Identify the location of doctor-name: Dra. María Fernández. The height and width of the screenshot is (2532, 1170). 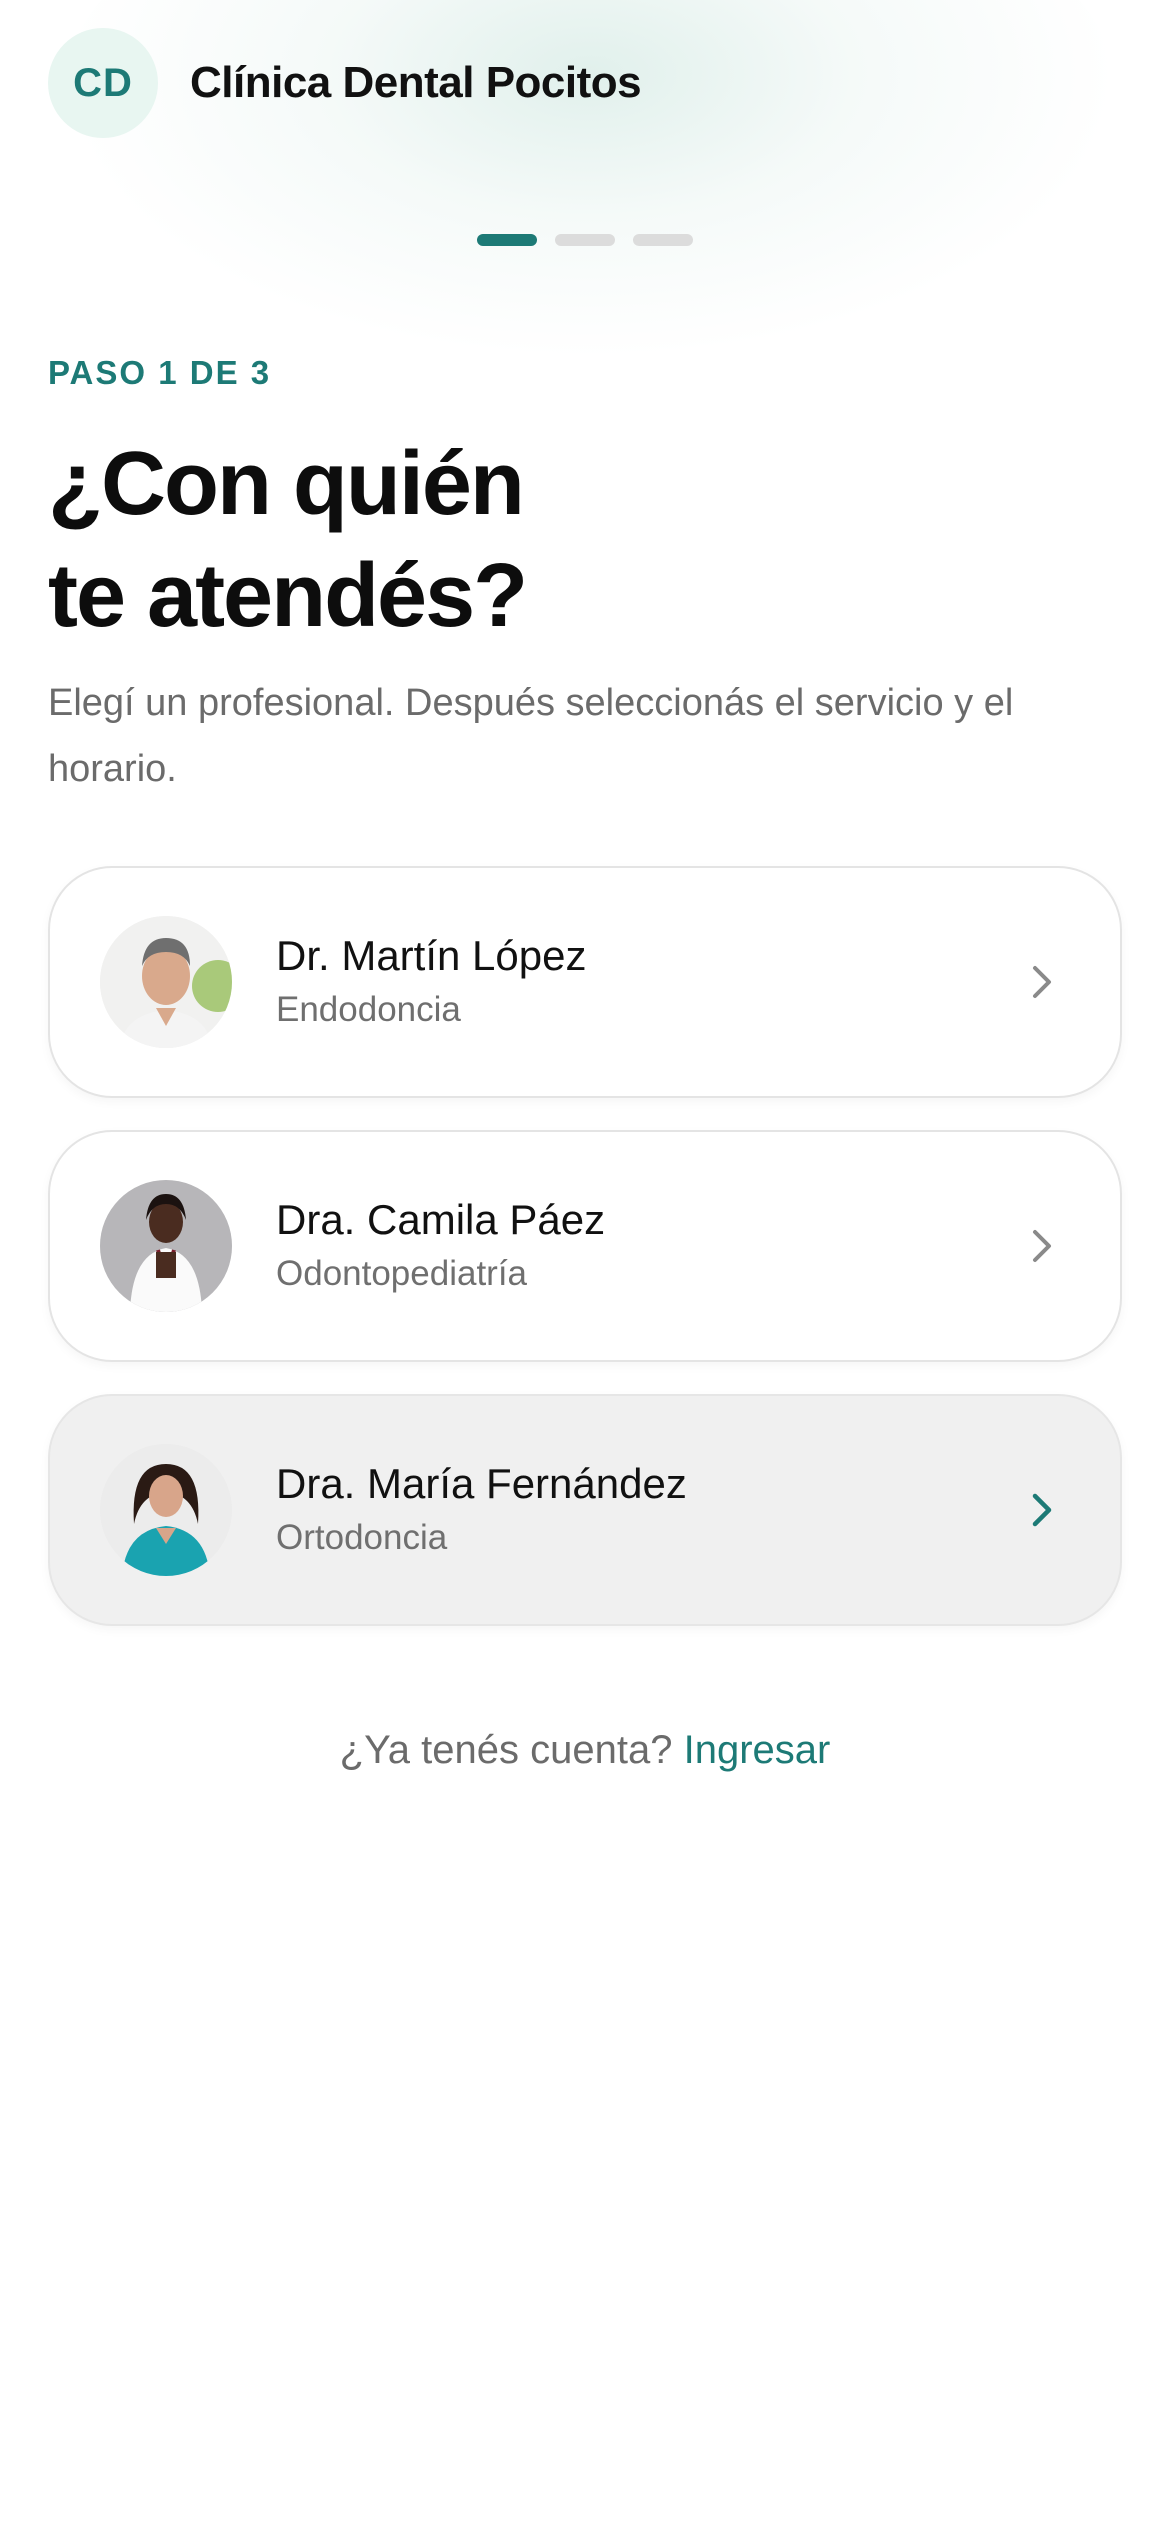
(481, 1483).